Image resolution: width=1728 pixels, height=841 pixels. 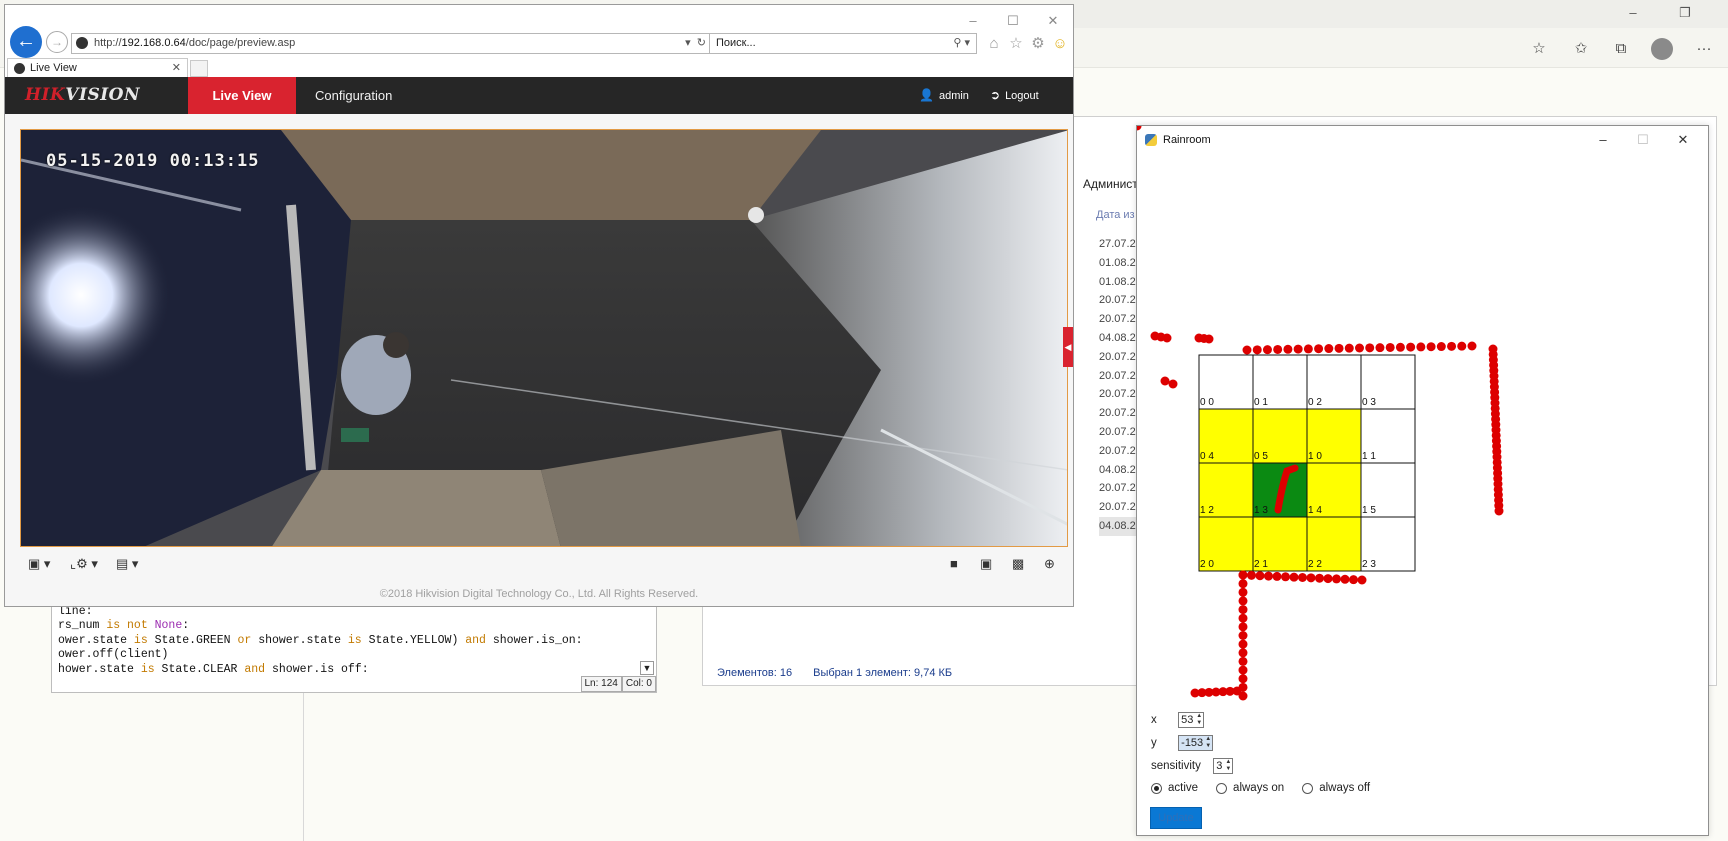 What do you see at coordinates (1704, 49) in the screenshot?
I see `more-icon: ···` at bounding box center [1704, 49].